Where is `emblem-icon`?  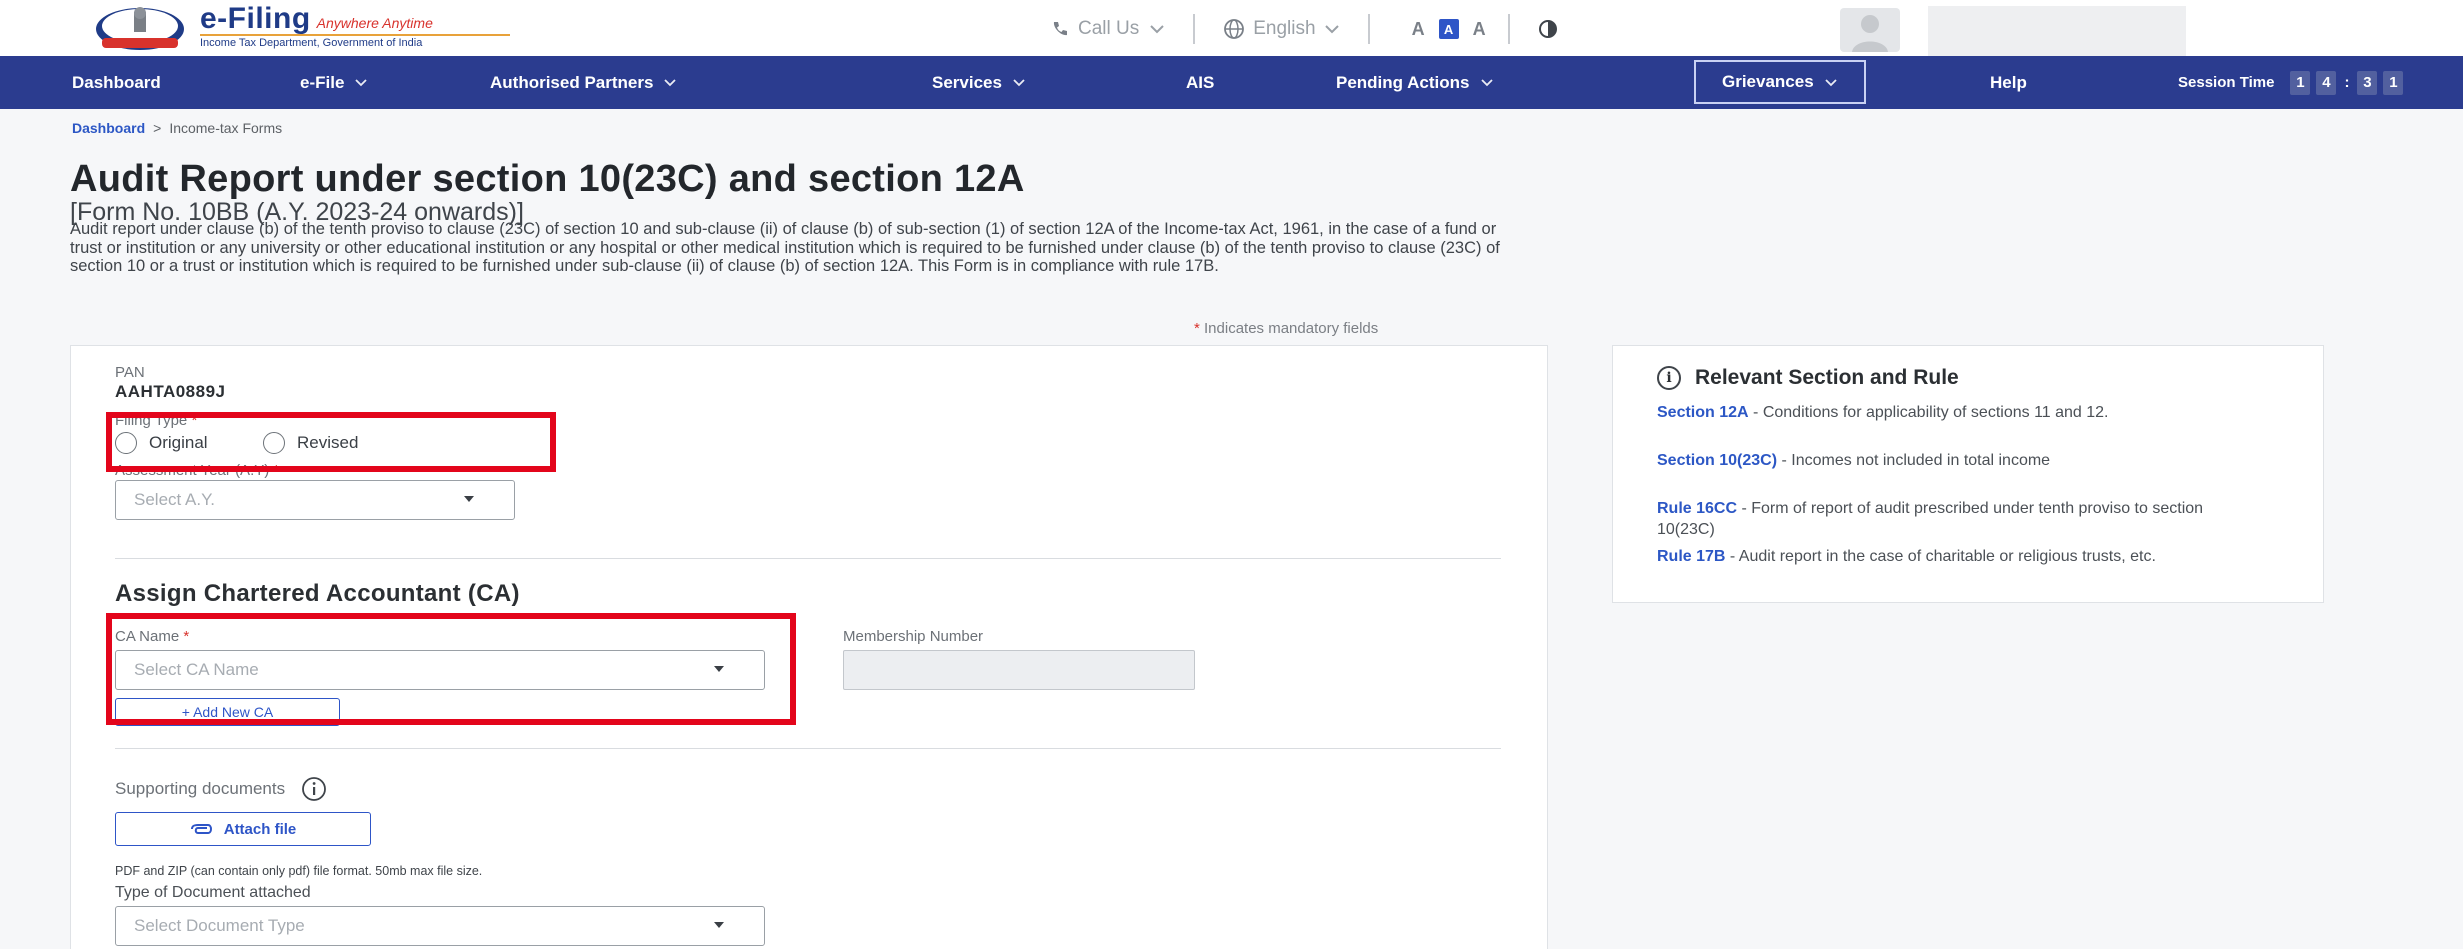 emblem-icon is located at coordinates (140, 28).